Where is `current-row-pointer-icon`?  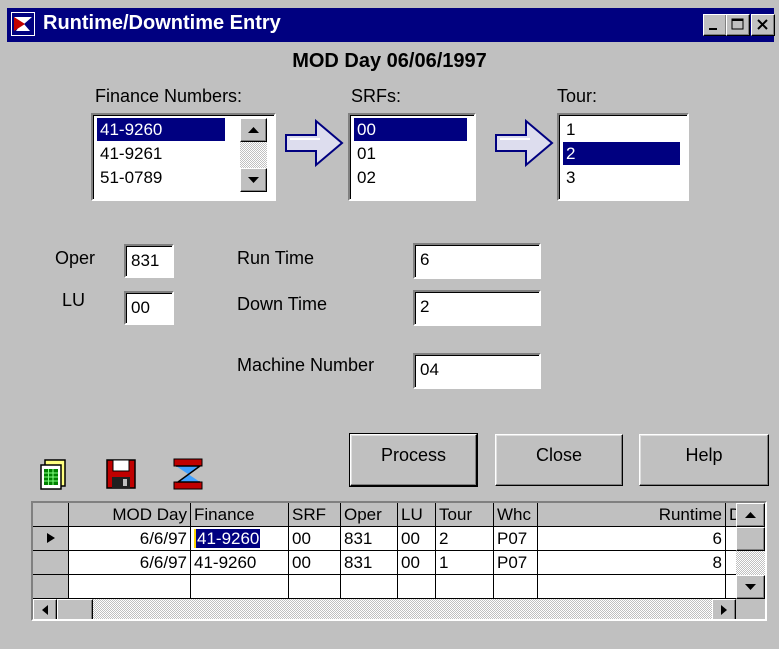 current-row-pointer-icon is located at coordinates (51, 538).